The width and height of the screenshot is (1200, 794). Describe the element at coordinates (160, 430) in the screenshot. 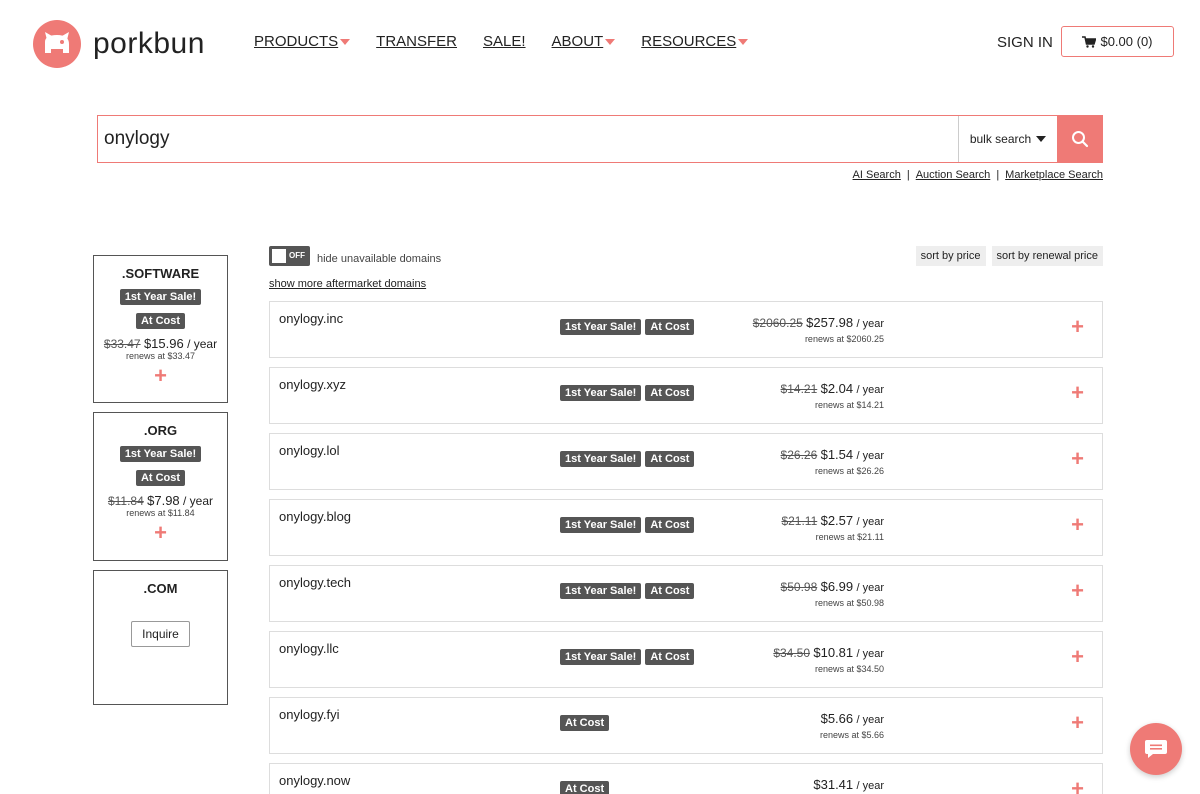

I see `tld-name: .ORG` at that location.